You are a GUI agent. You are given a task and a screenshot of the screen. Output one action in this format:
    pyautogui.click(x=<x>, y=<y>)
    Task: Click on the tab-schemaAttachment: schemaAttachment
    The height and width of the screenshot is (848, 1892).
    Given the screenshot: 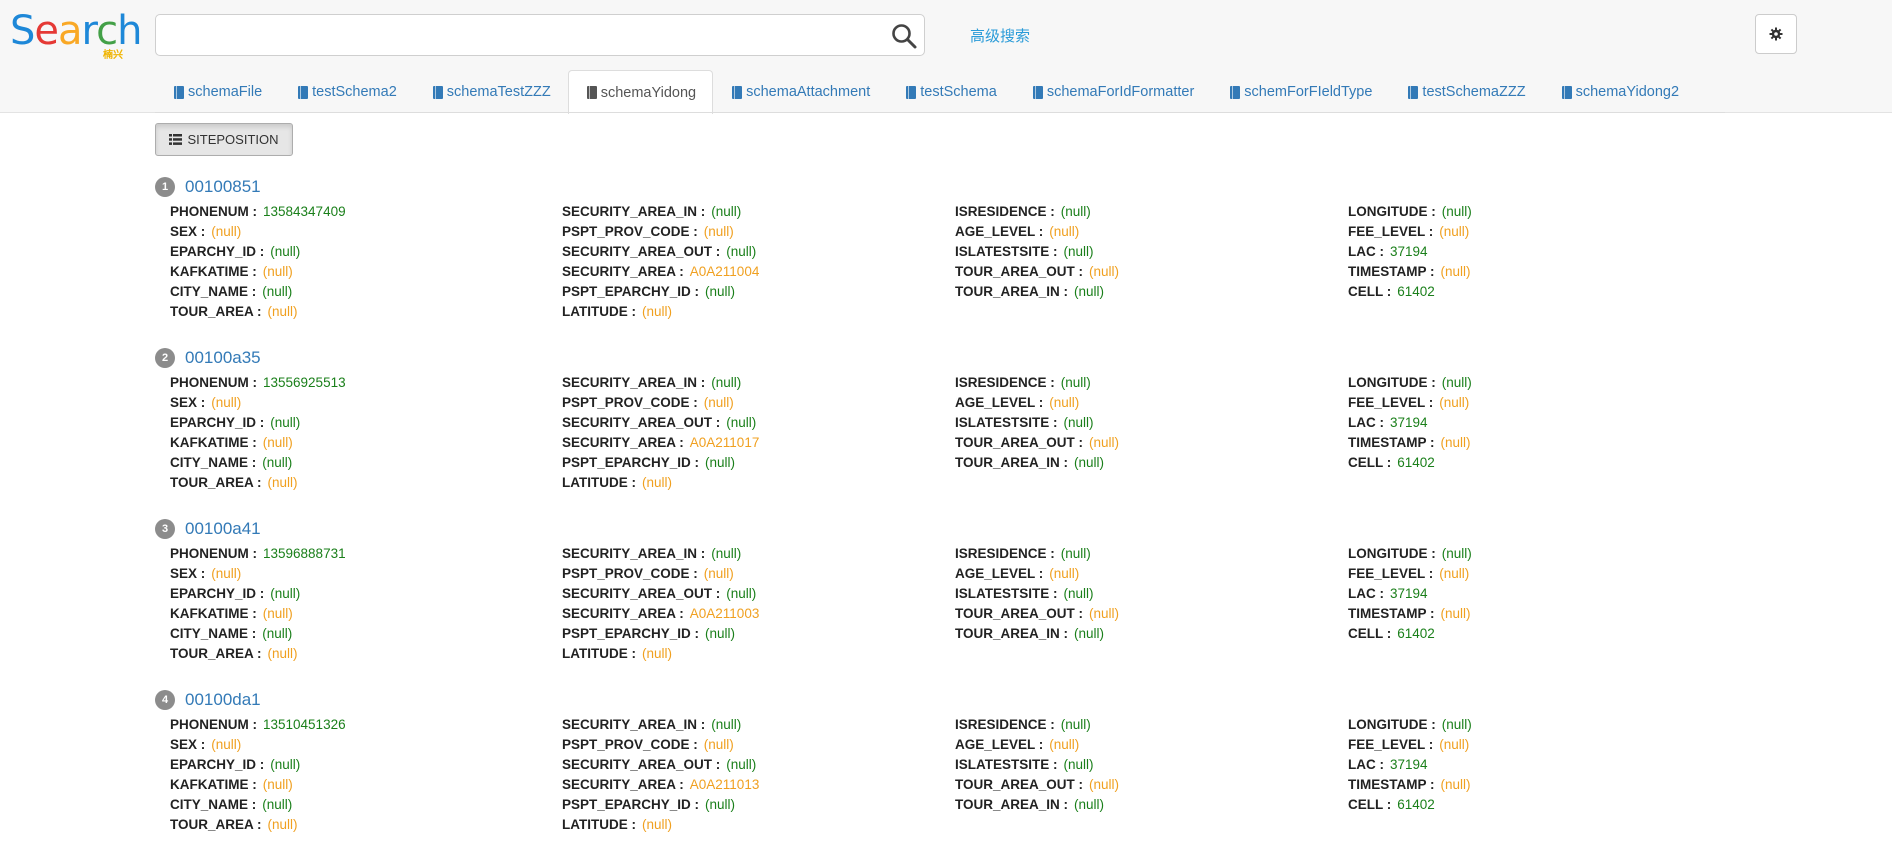 What is the action you would take?
    pyautogui.click(x=800, y=91)
    